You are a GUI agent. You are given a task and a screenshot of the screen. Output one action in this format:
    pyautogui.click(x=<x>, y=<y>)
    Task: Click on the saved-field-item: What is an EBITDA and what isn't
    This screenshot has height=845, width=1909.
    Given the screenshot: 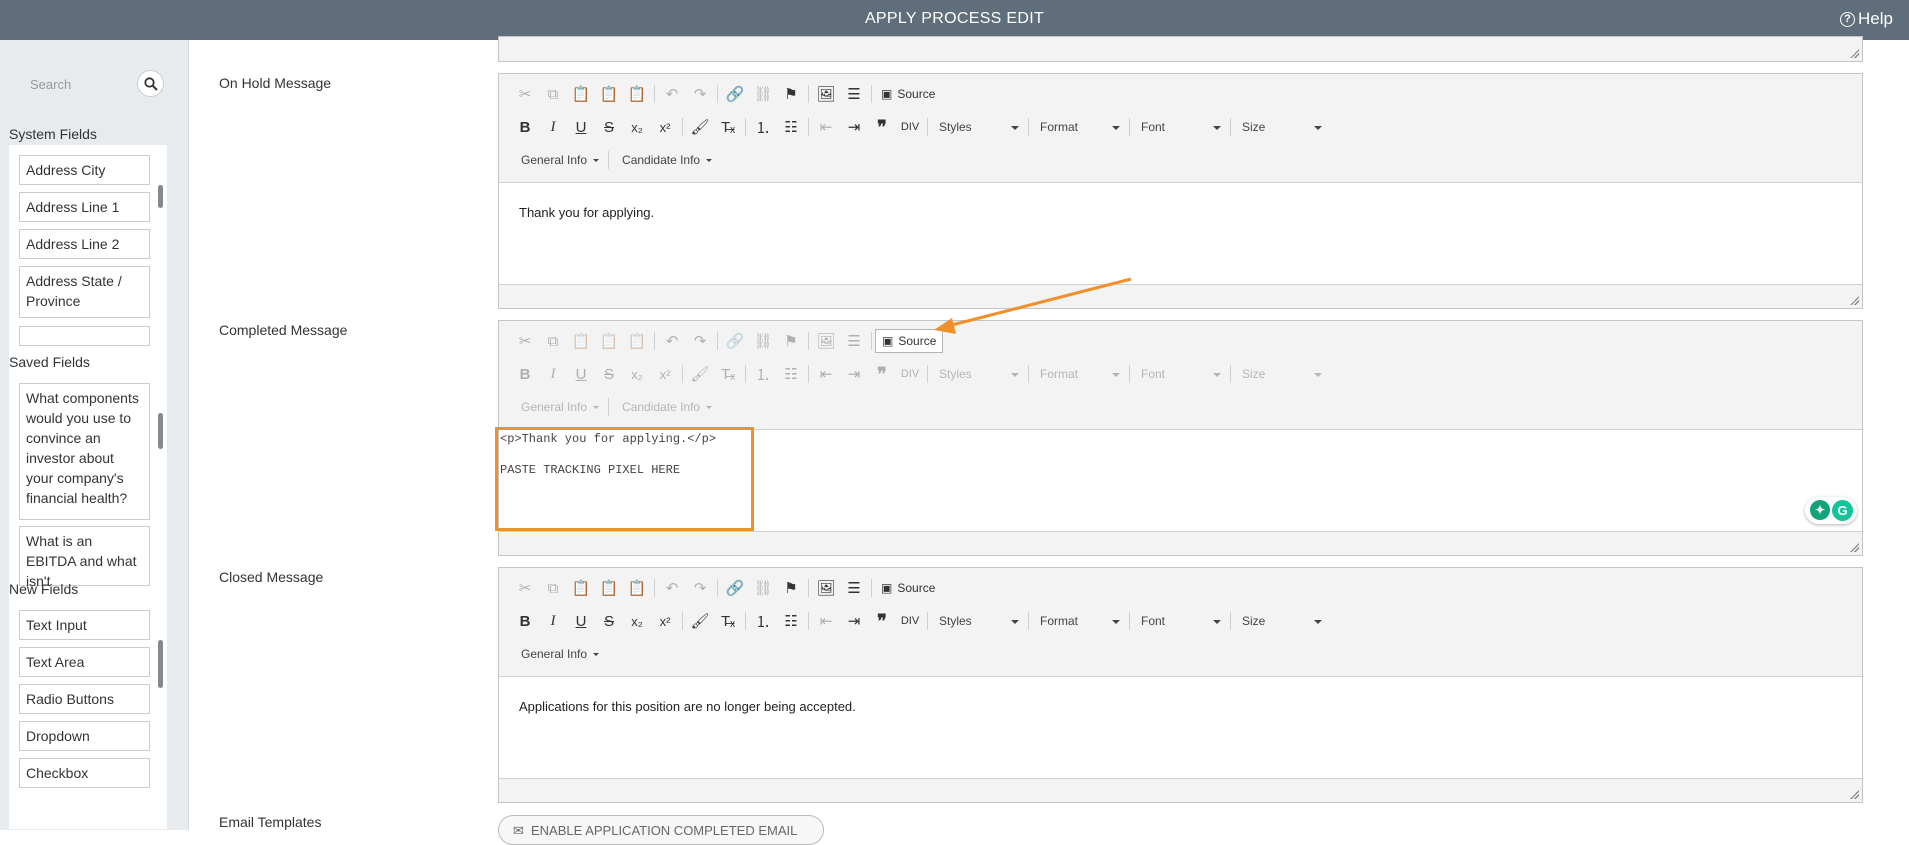 What is the action you would take?
    pyautogui.click(x=84, y=557)
    